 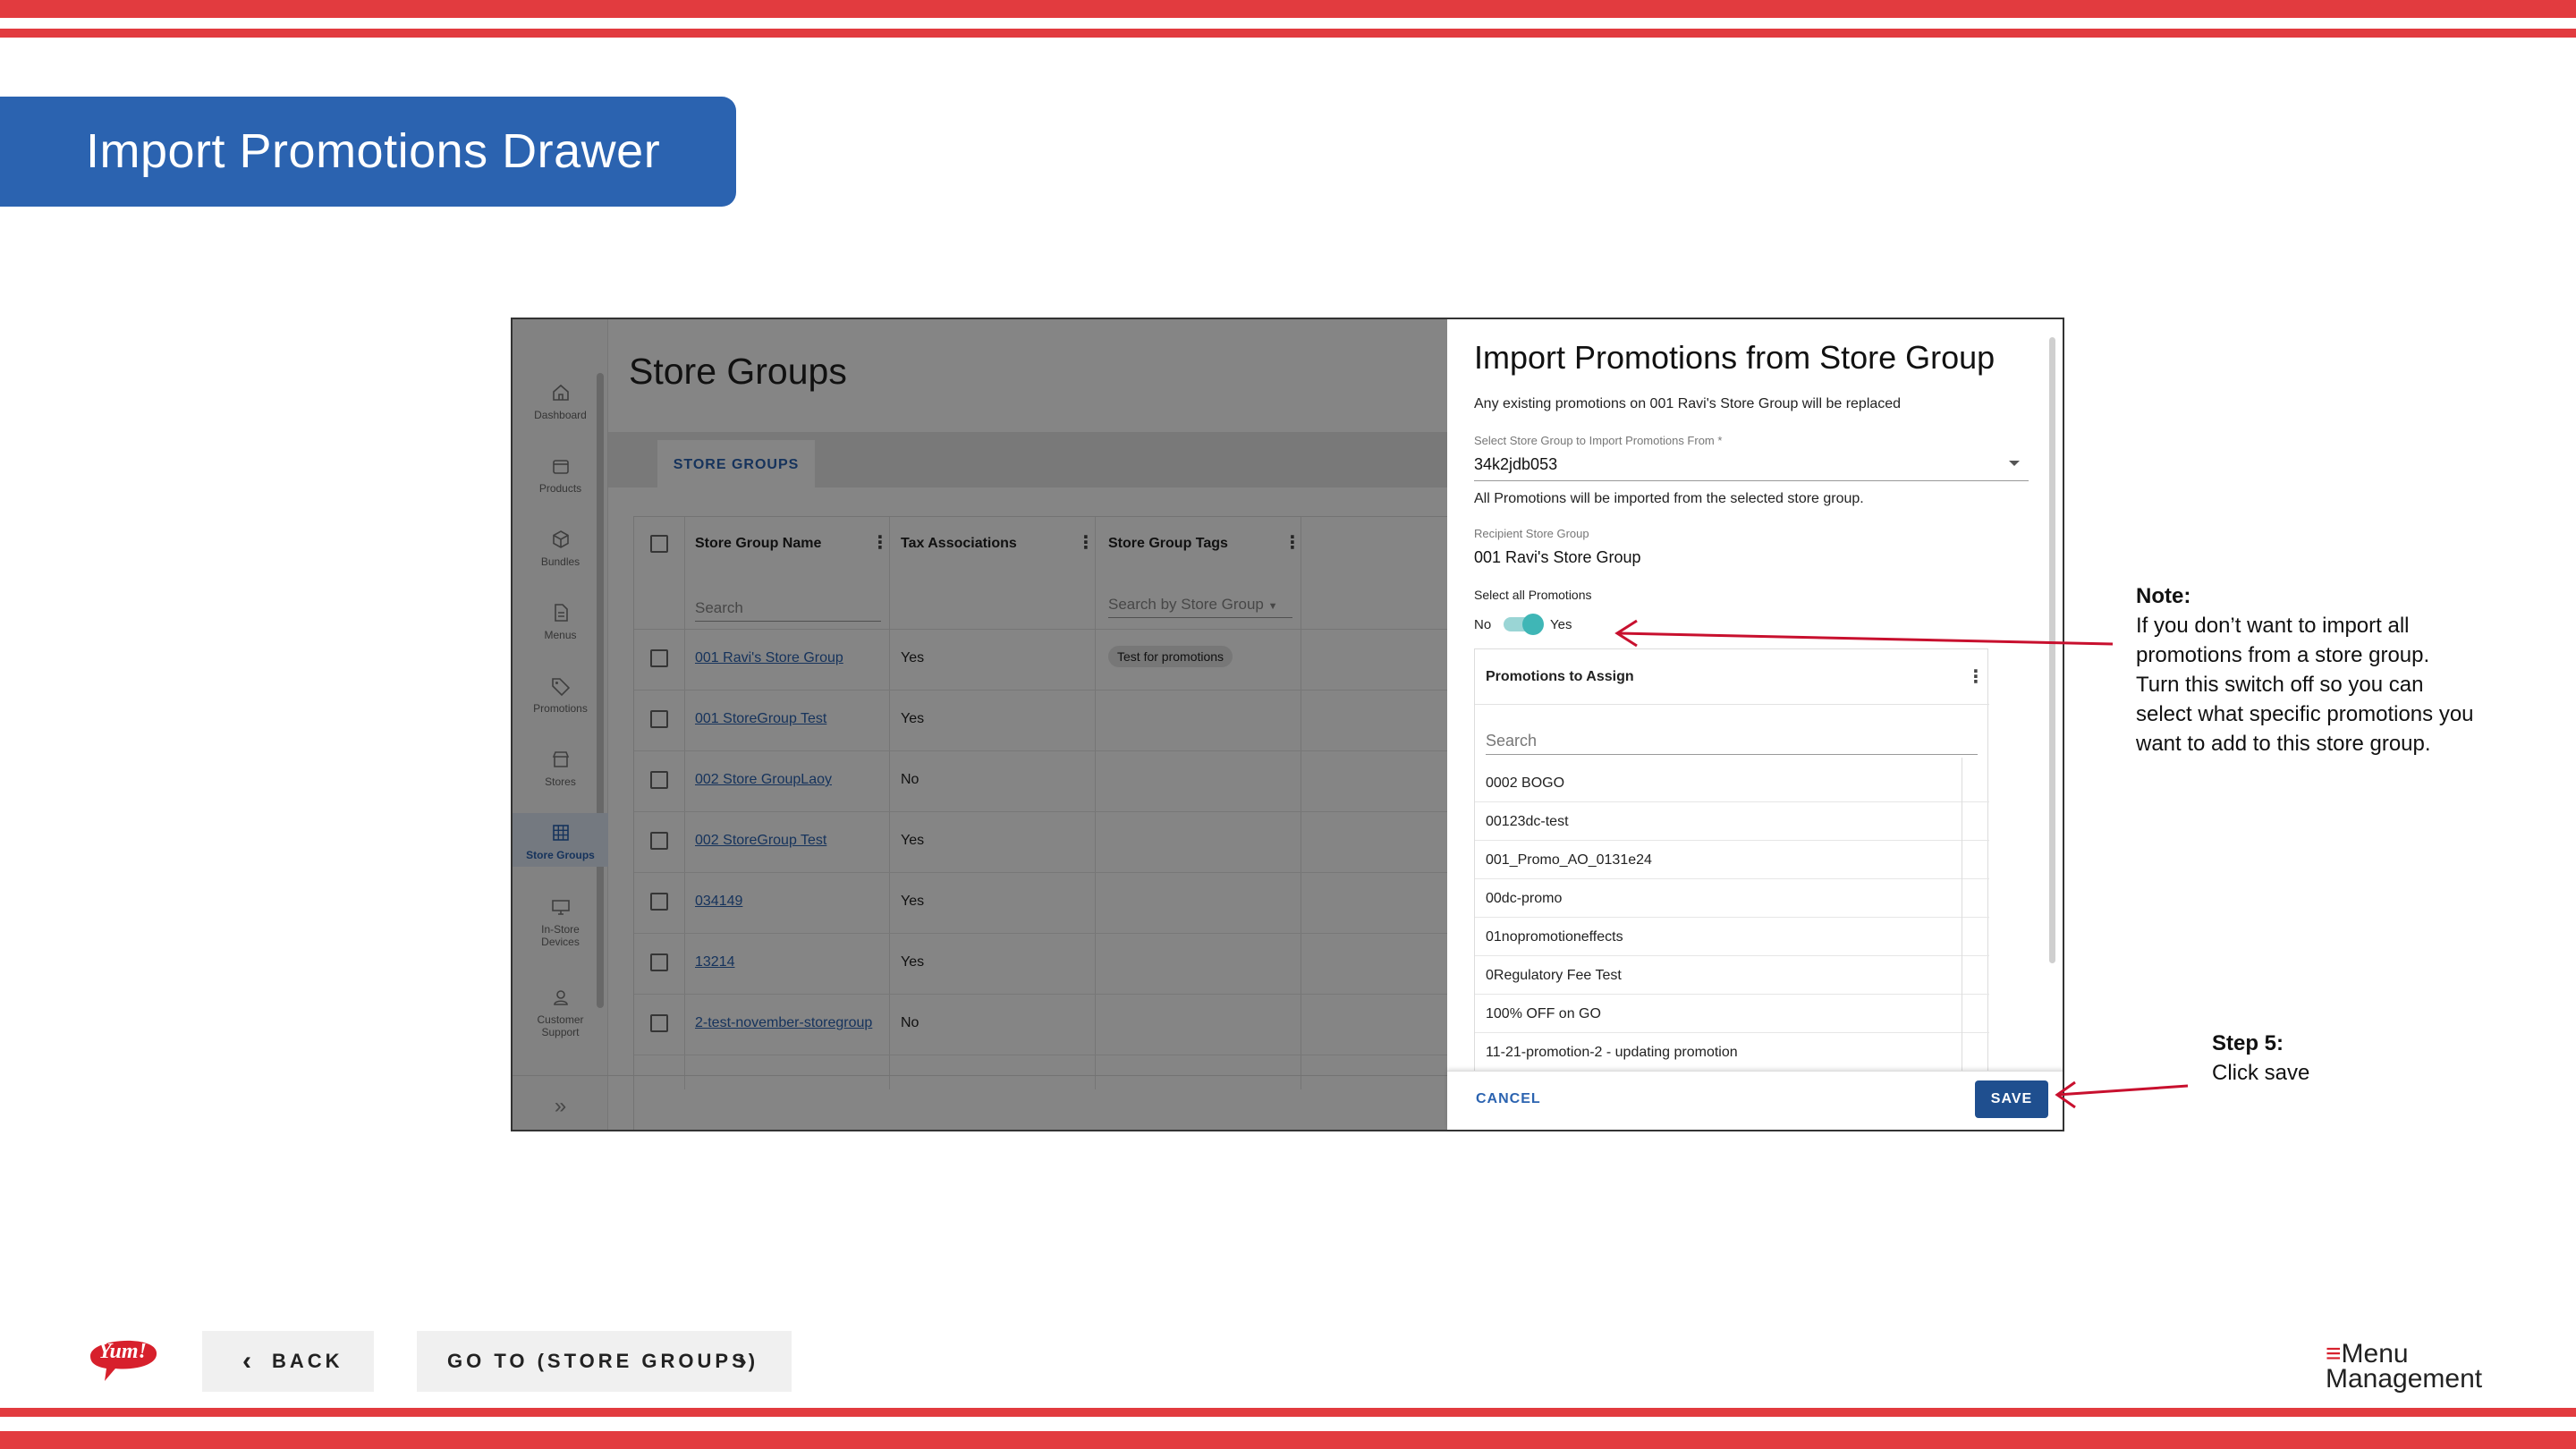 I want to click on yum-logo: Yum!, so click(x=123, y=1360).